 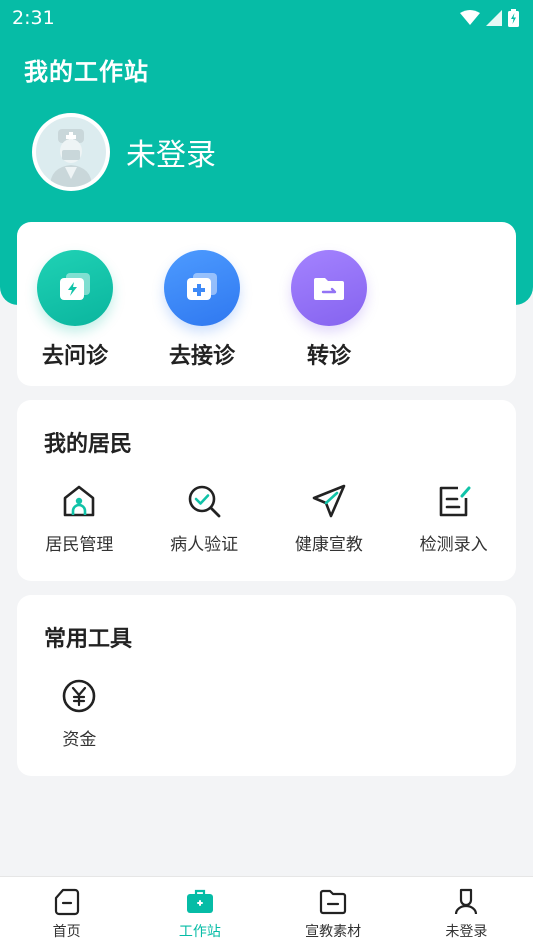 I want to click on nav-tab-materials: 宣教素材, so click(x=333, y=912).